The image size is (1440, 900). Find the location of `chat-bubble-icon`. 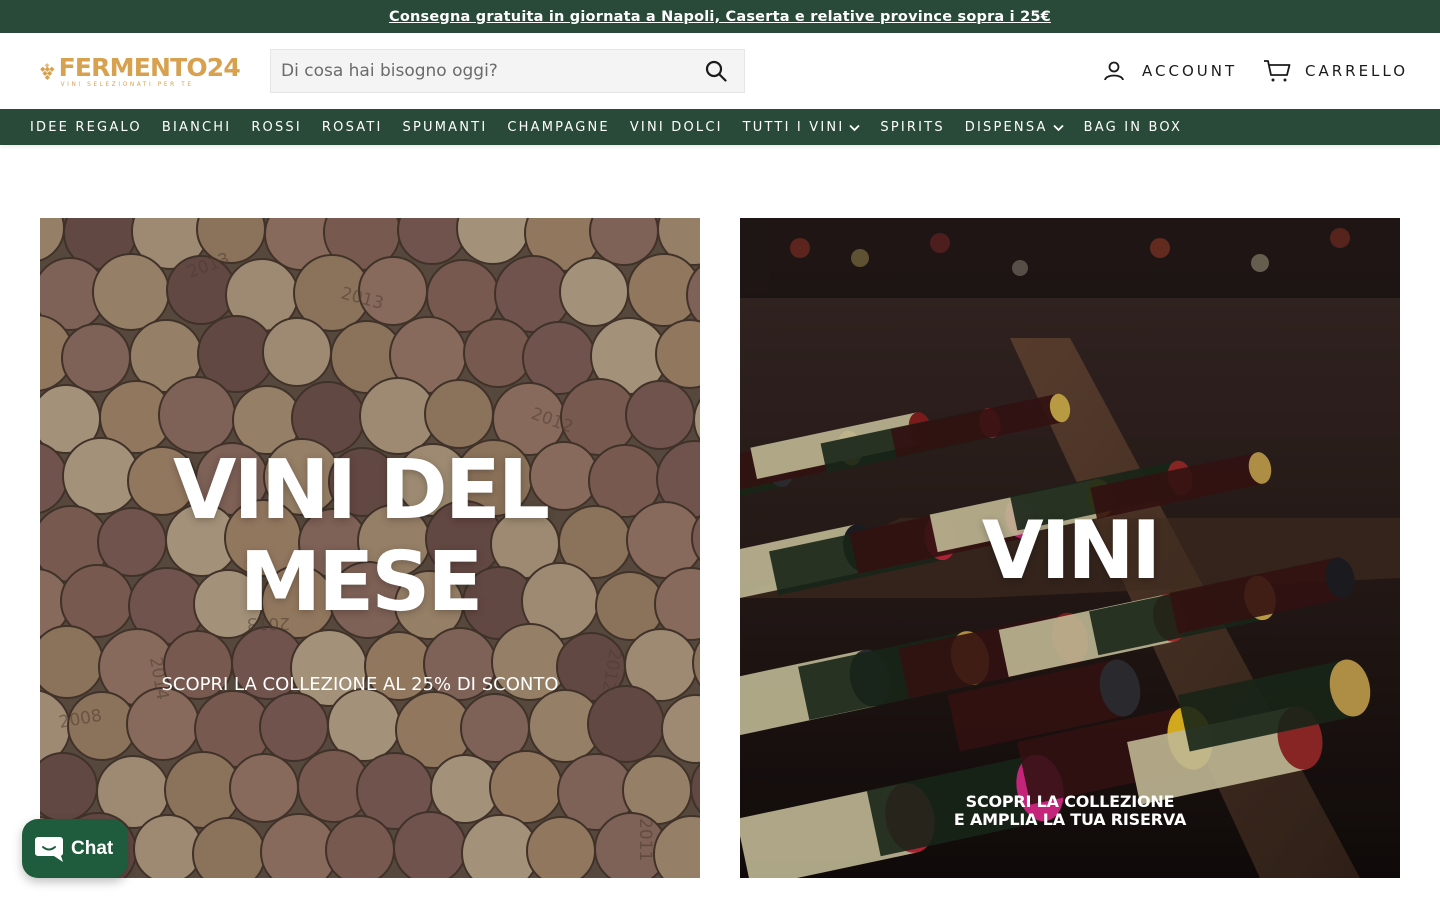

chat-bubble-icon is located at coordinates (49, 849).